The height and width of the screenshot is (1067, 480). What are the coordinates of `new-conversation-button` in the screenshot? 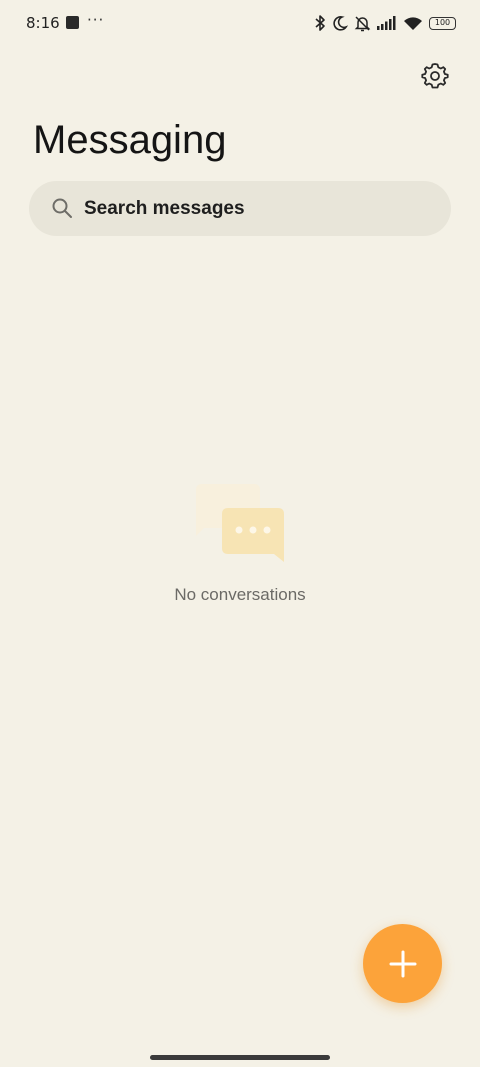 It's located at (402, 963).